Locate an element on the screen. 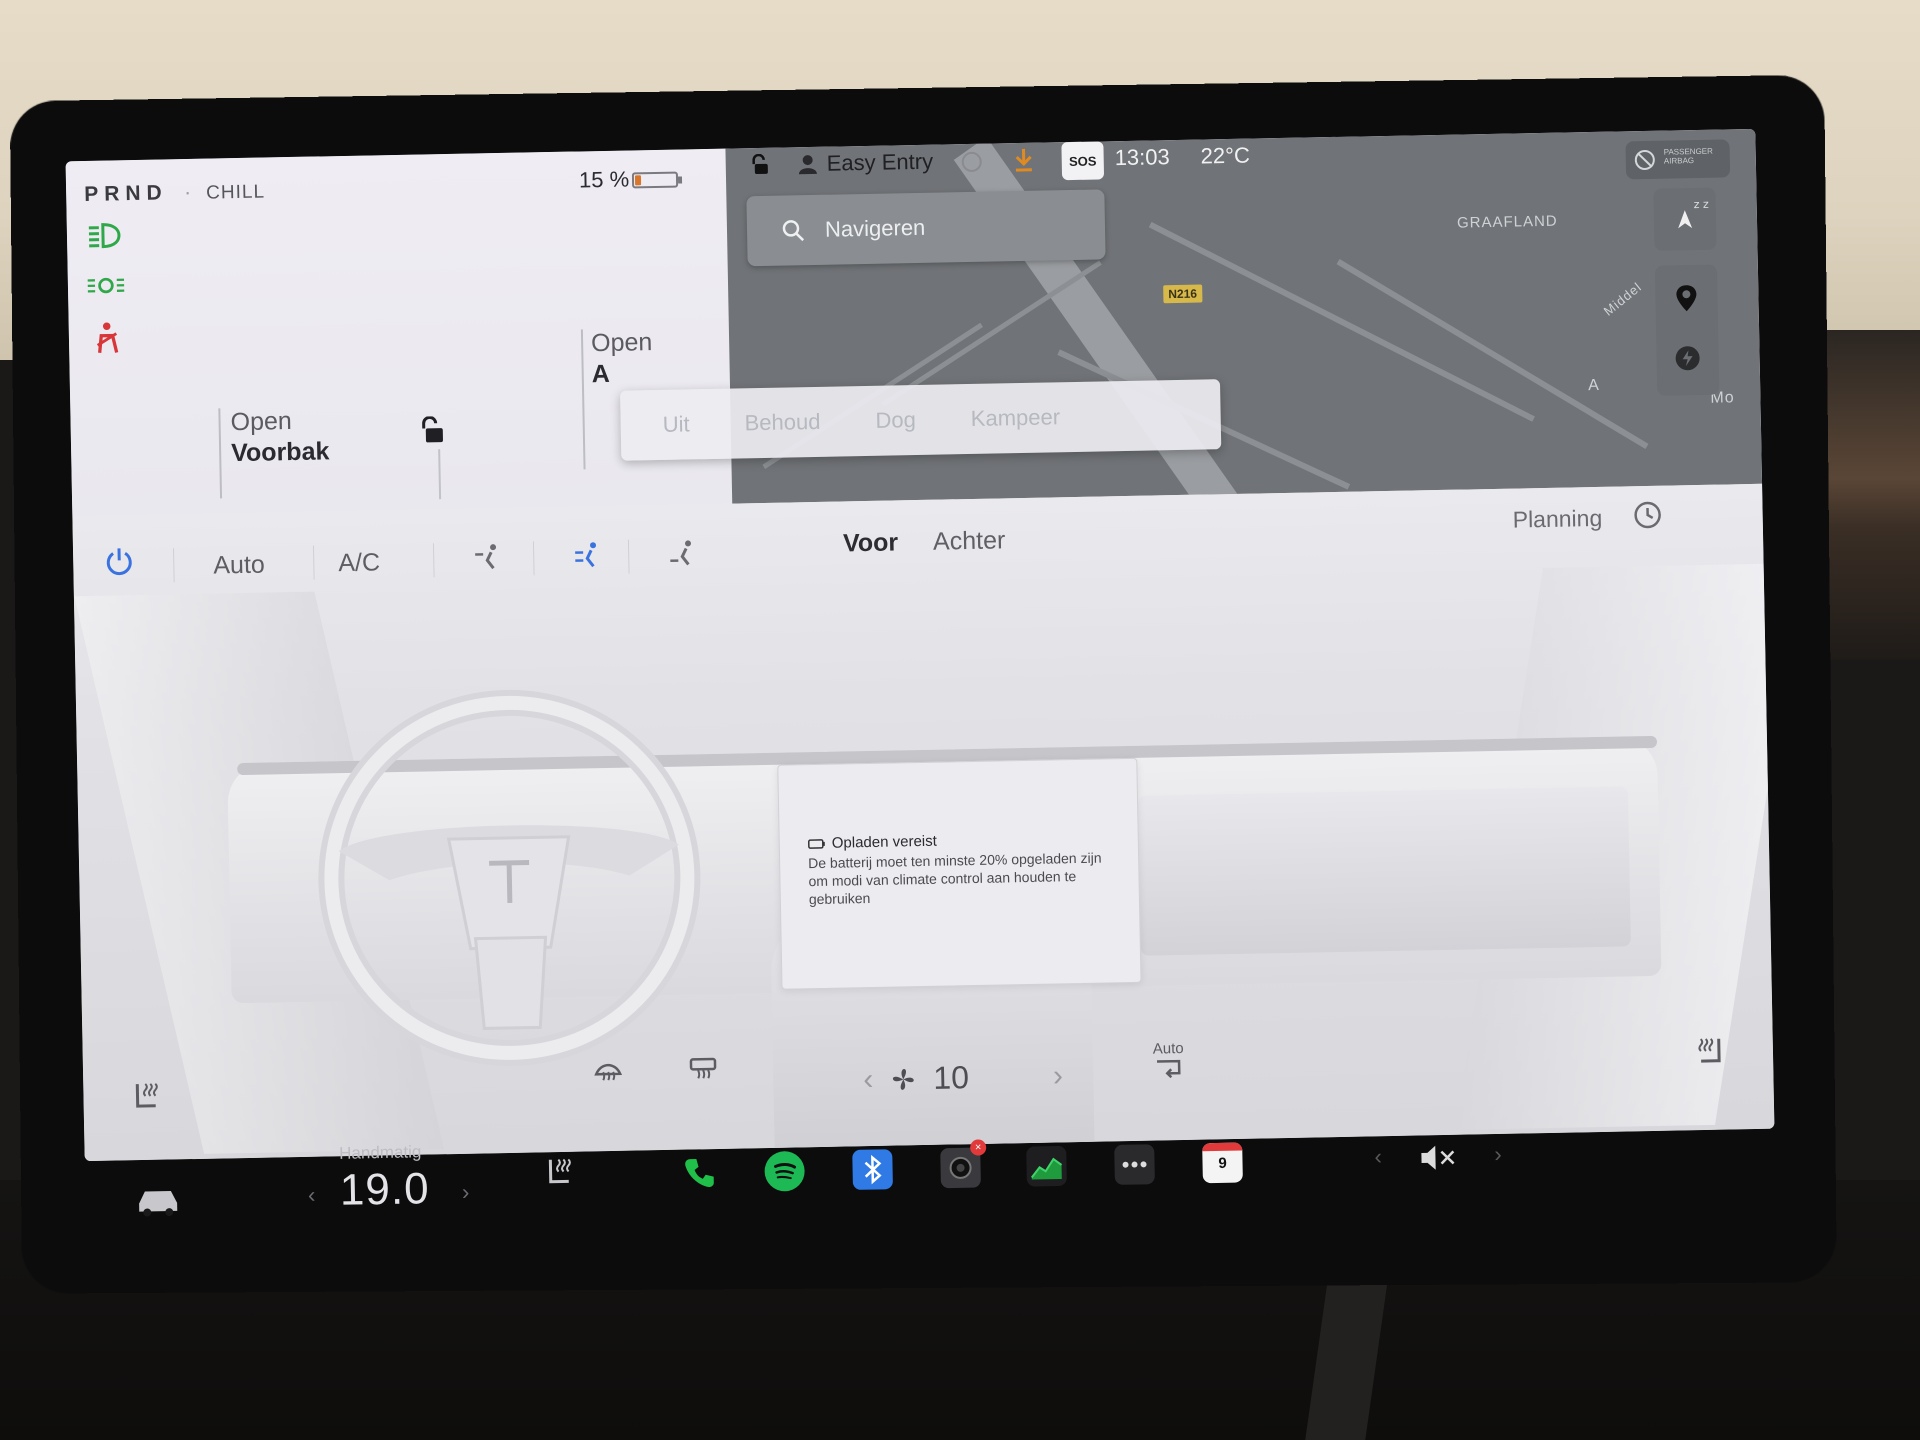 The image size is (1920, 1440). phone-app is located at coordinates (699, 1173).